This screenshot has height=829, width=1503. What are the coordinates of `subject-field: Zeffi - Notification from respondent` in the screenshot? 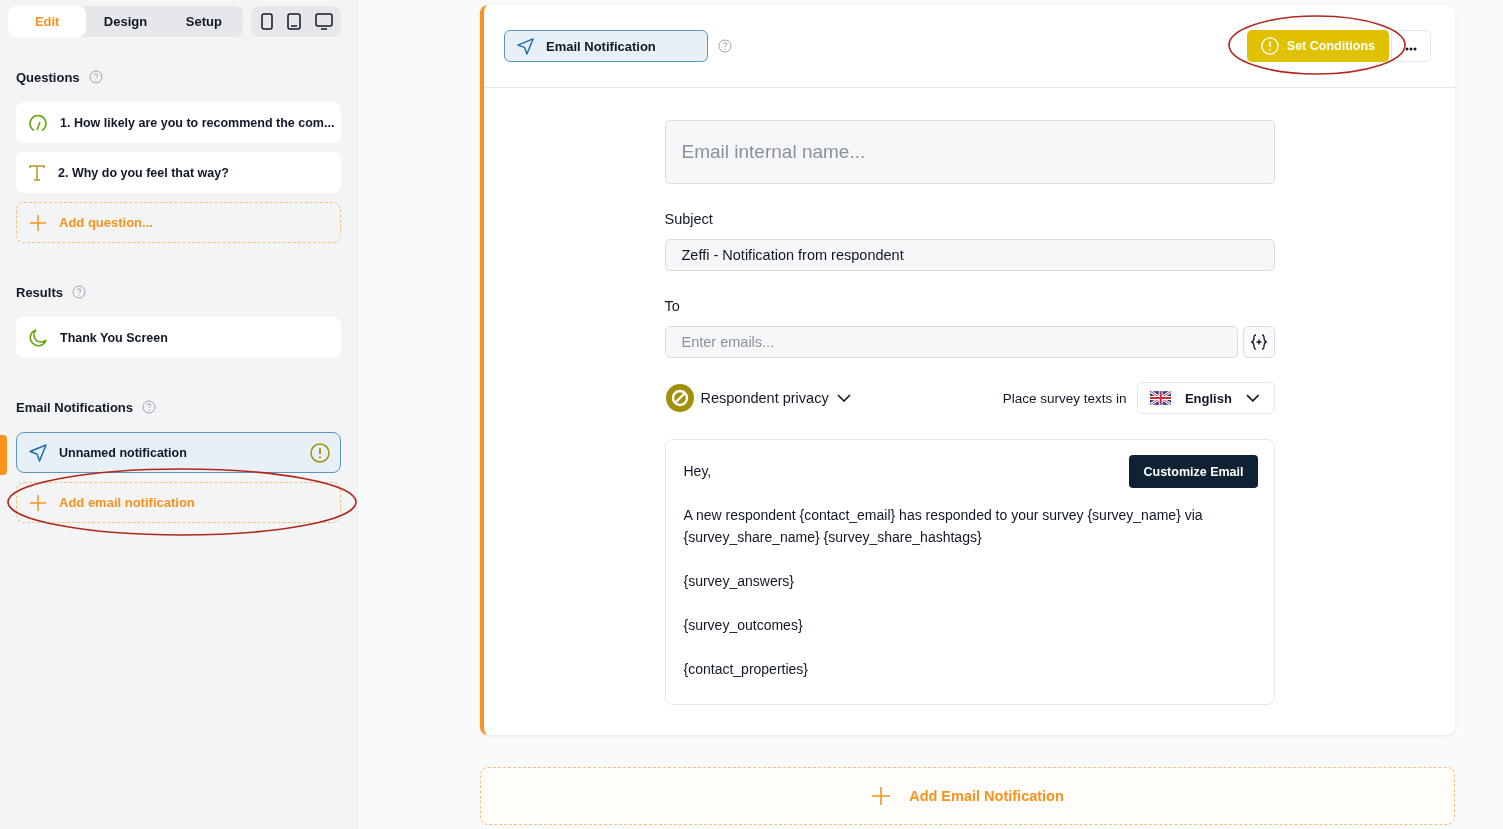 It's located at (969, 255).